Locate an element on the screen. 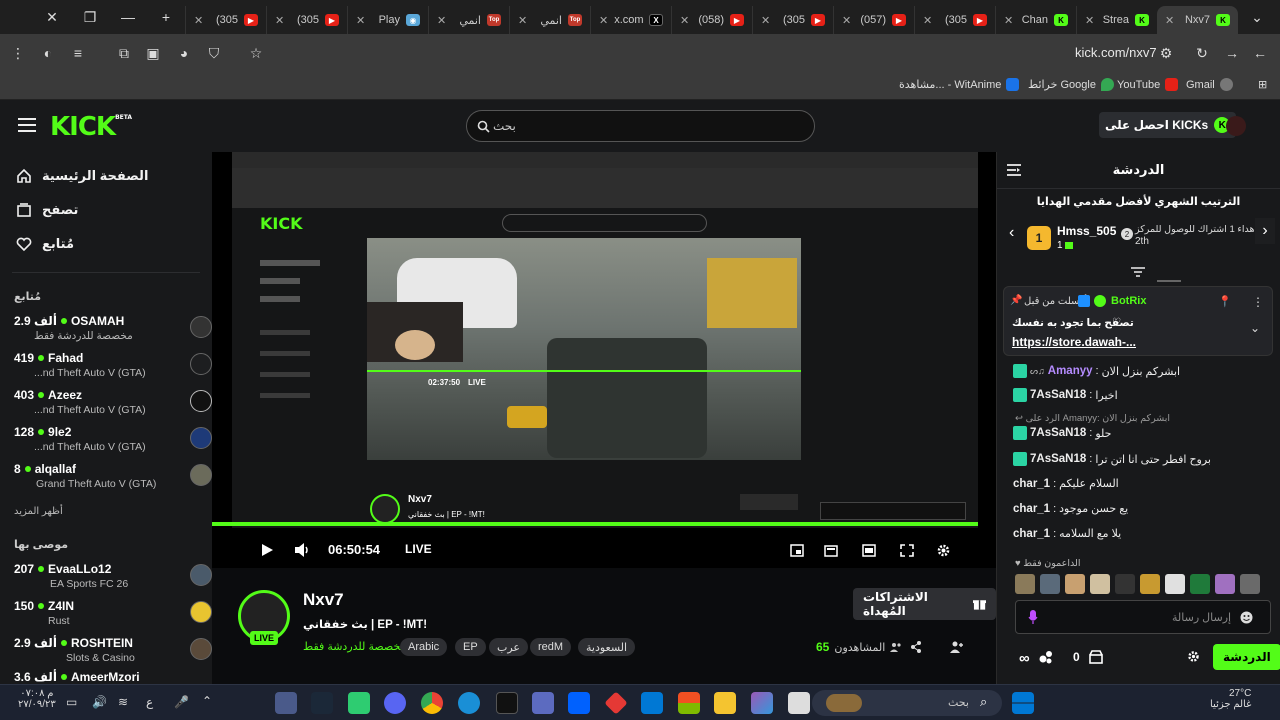 The height and width of the screenshot is (720, 1280). battery-icon: ▭ is located at coordinates (71, 702).